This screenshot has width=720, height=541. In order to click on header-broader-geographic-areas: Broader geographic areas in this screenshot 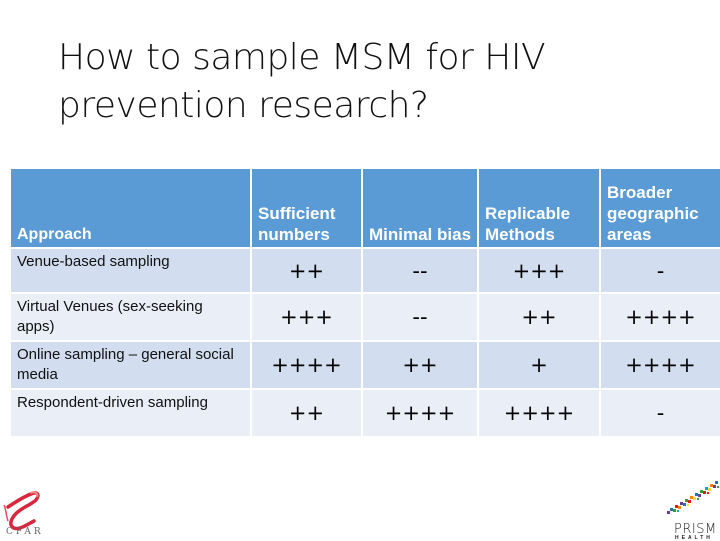, I will do `click(659, 208)`.